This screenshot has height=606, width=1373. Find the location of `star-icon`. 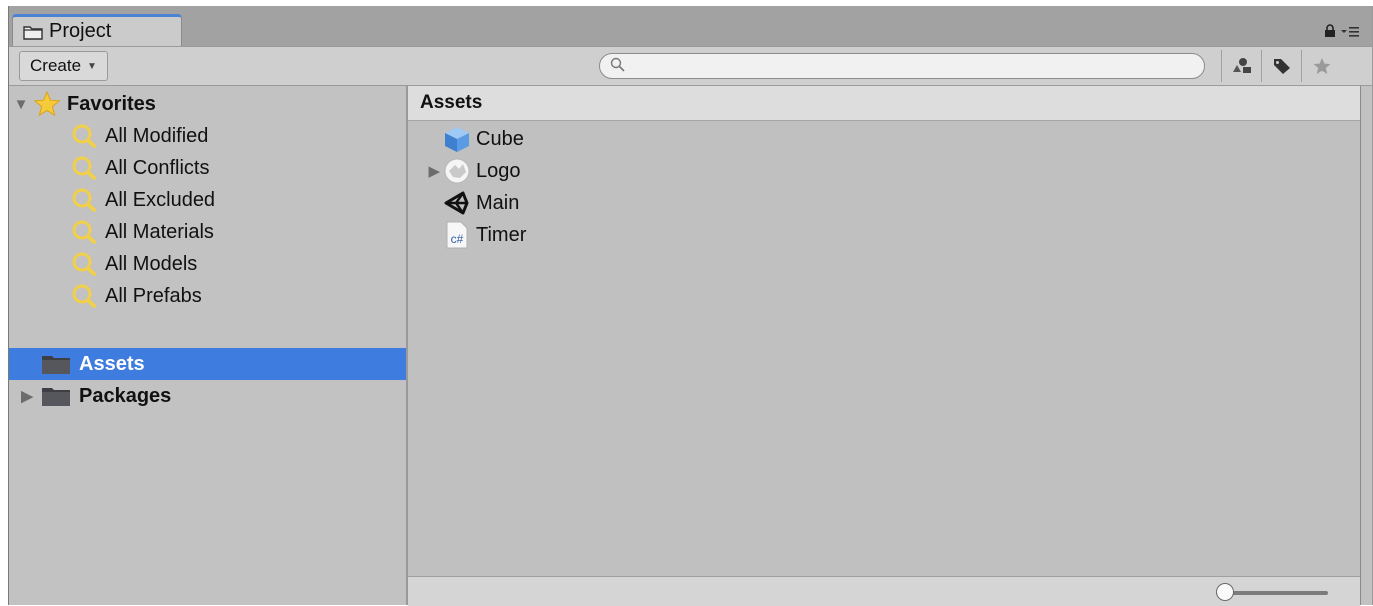

star-icon is located at coordinates (47, 103).